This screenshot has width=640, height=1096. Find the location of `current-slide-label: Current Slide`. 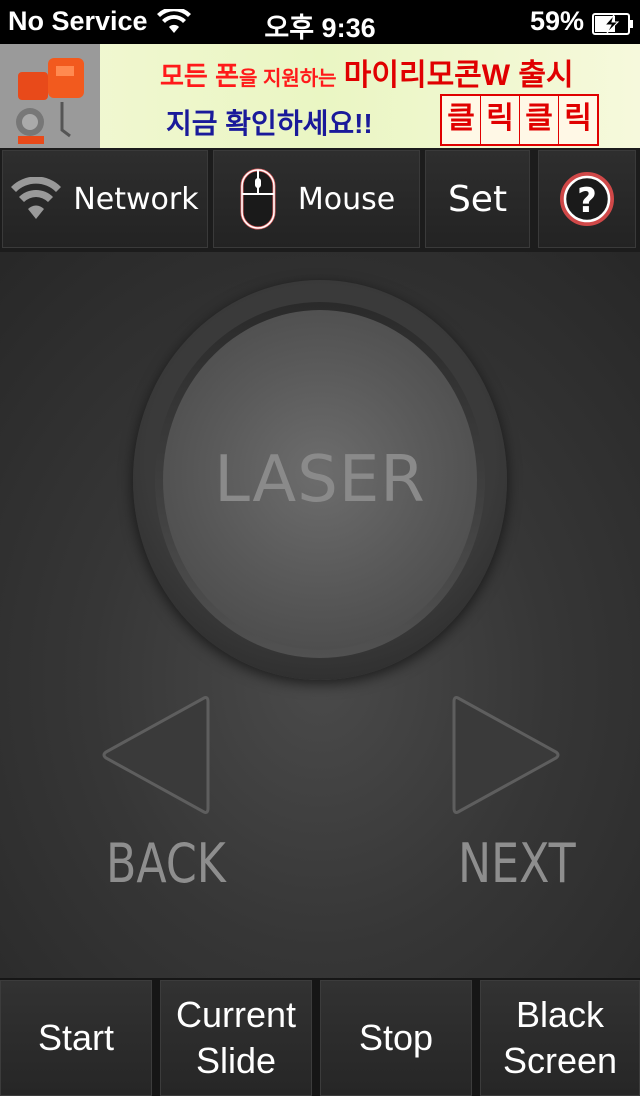

current-slide-label: Current Slide is located at coordinates (236, 1037).